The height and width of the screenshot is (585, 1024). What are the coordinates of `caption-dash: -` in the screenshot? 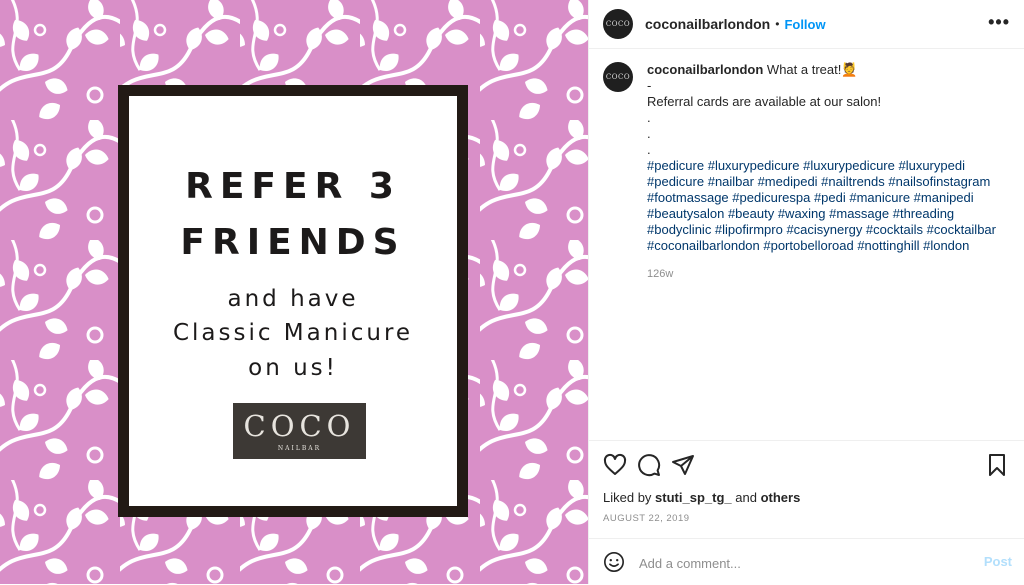 It's located at (649, 85).